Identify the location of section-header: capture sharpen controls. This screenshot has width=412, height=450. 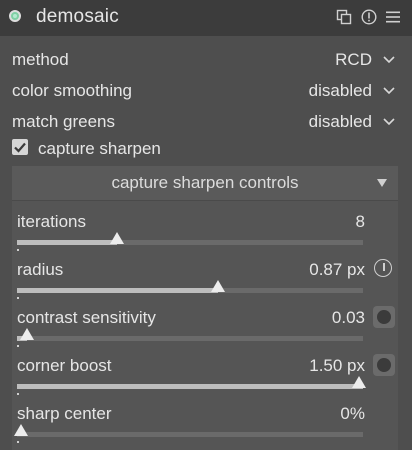
(205, 183).